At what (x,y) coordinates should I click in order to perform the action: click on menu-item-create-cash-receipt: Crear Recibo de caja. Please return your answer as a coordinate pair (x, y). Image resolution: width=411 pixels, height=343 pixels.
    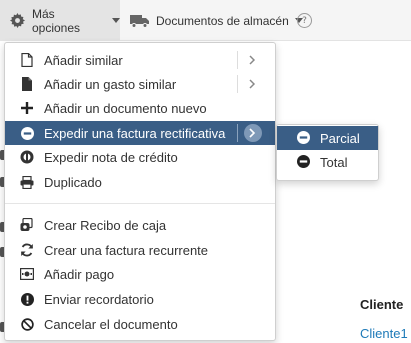
    Looking at the image, I should click on (140, 225).